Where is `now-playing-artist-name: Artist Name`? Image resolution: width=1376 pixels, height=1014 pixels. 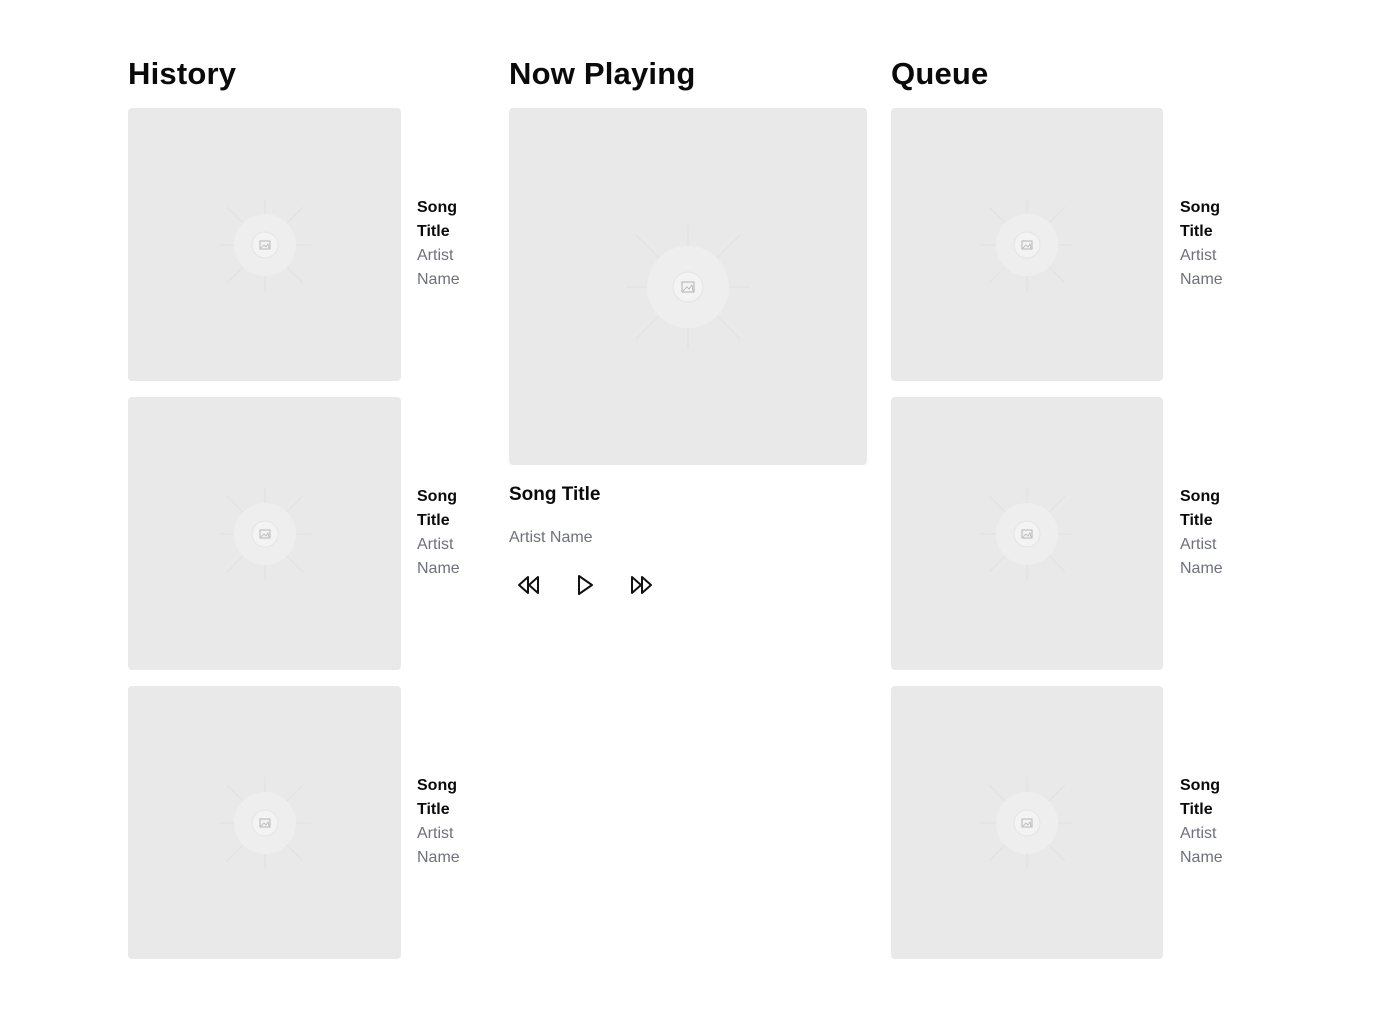
now-playing-artist-name: Artist Name is located at coordinates (551, 537).